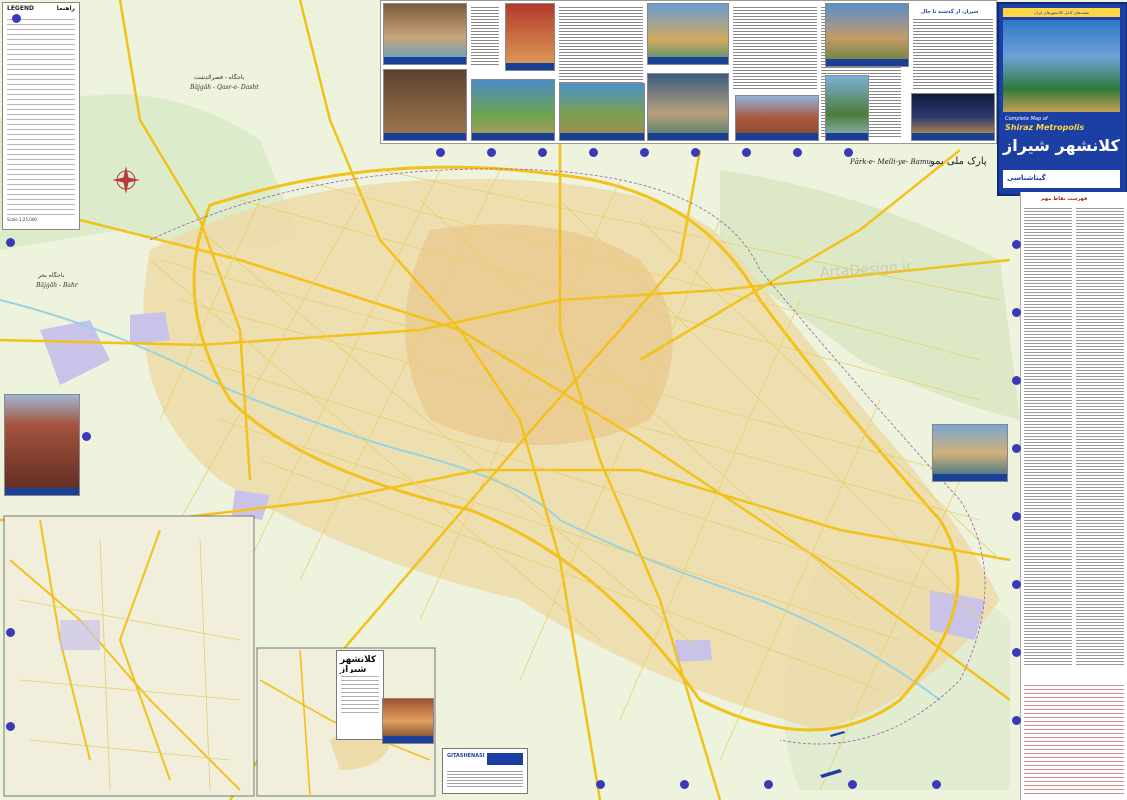 The image size is (1127, 800). What do you see at coordinates (539, 334) in the screenshot?
I see `city-center-area` at bounding box center [539, 334].